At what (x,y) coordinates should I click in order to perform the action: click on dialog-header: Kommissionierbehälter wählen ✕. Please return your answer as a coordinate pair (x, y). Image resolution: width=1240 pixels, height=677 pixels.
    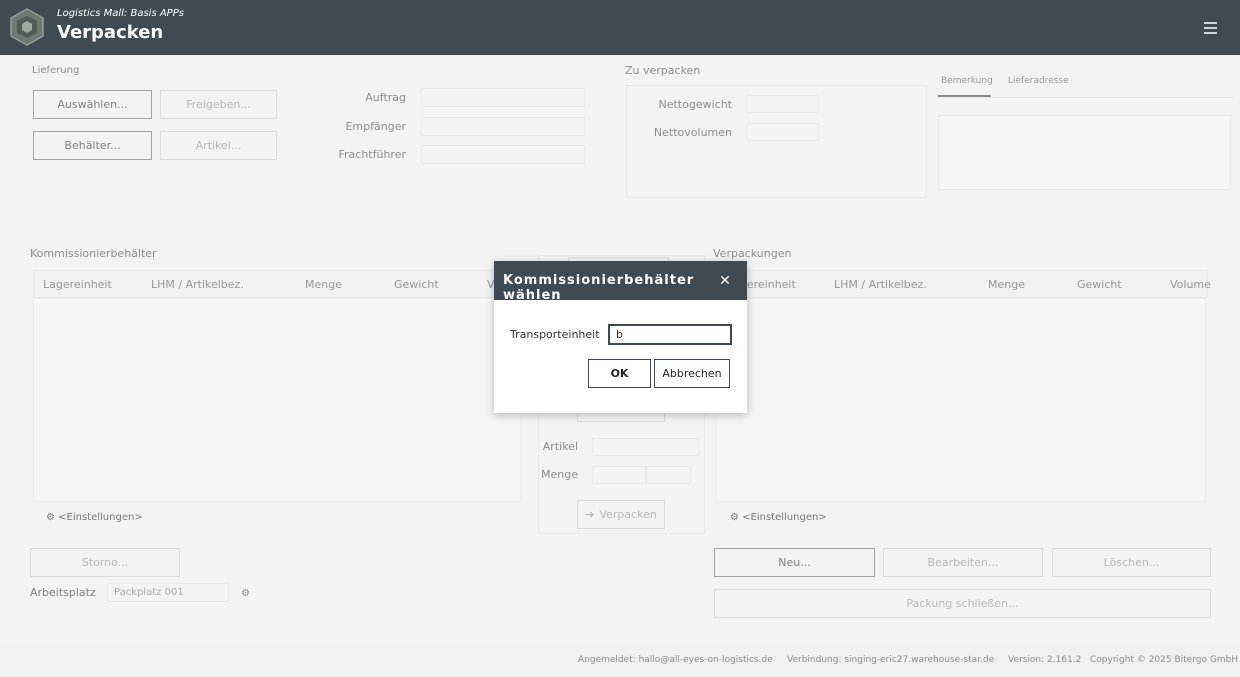
    Looking at the image, I should click on (620, 282).